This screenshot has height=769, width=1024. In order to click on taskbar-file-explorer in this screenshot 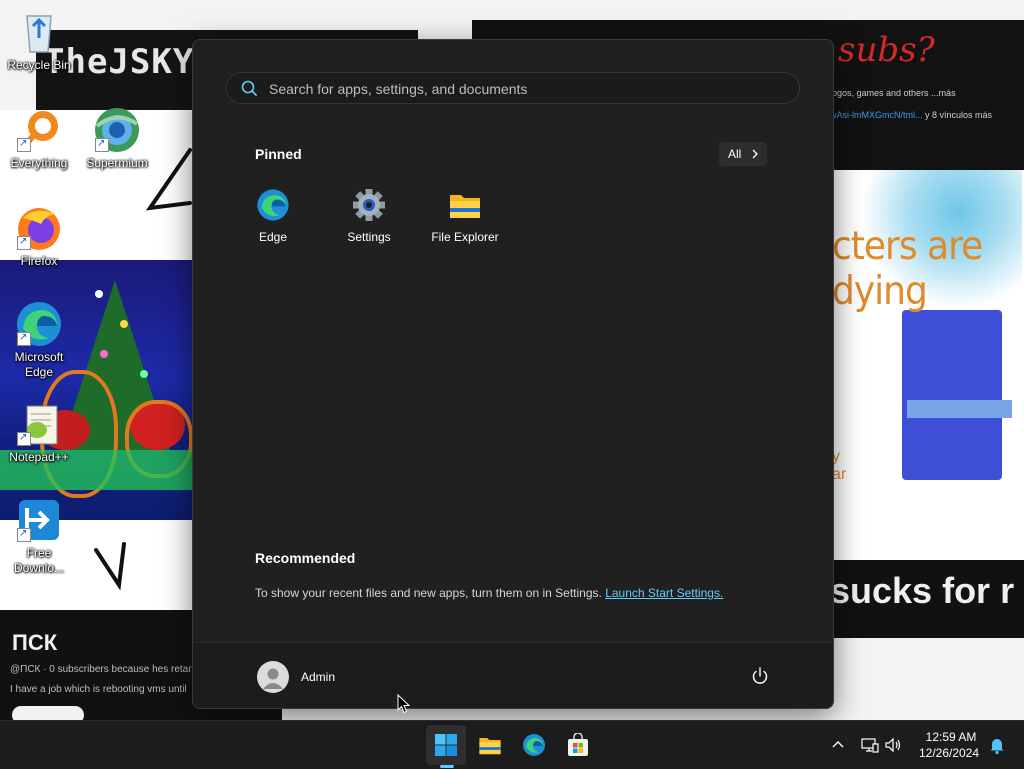, I will do `click(490, 745)`.